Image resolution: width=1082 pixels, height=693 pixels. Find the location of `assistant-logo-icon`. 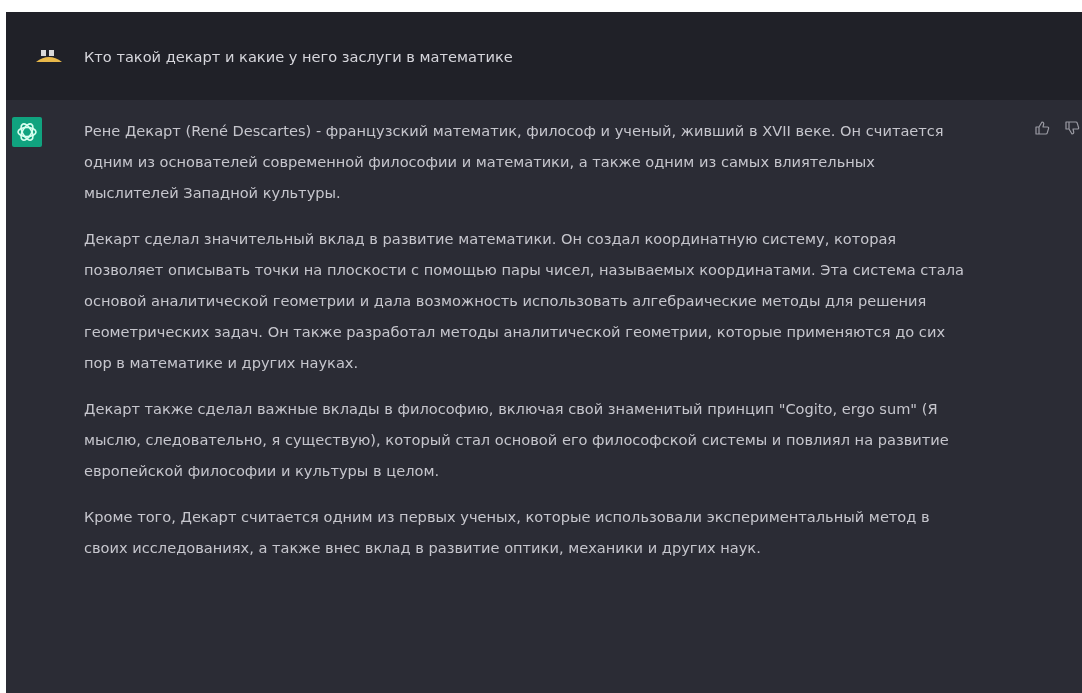

assistant-logo-icon is located at coordinates (27, 132).